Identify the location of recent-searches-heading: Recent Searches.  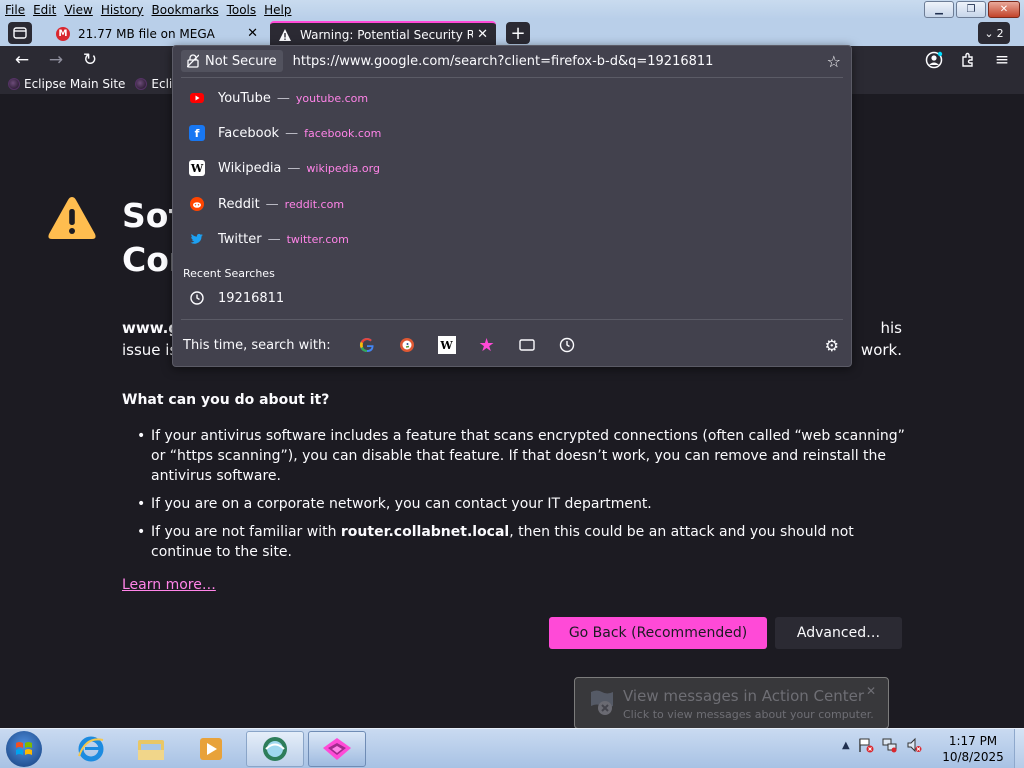
(229, 273).